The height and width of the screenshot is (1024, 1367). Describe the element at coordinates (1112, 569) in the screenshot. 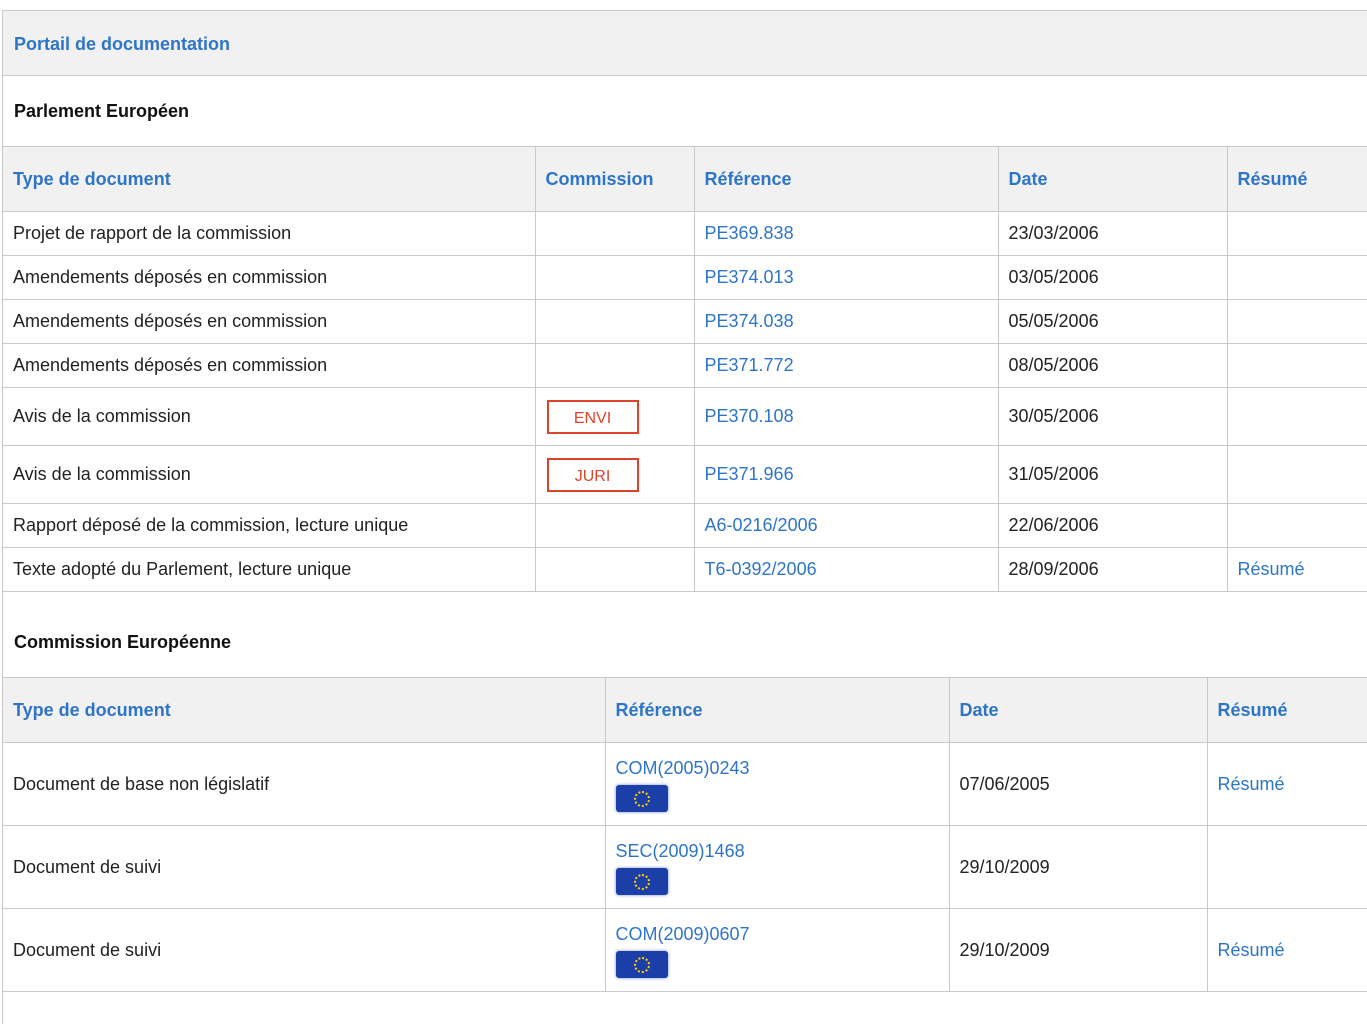

I see `document-date: 28/09/2006` at that location.